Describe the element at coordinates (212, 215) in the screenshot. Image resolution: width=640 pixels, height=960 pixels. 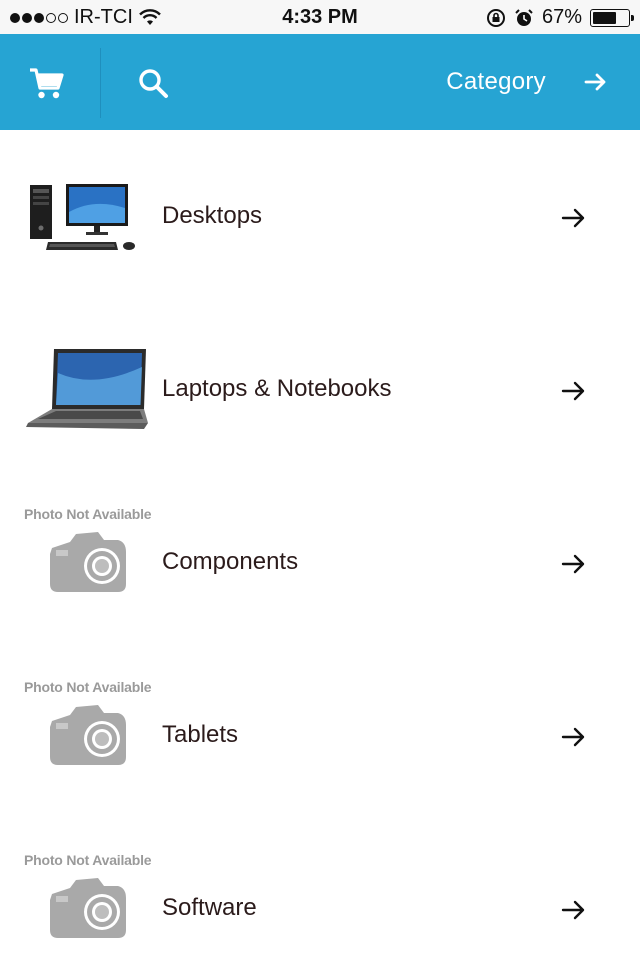
I see `category-label: Desktops` at that location.